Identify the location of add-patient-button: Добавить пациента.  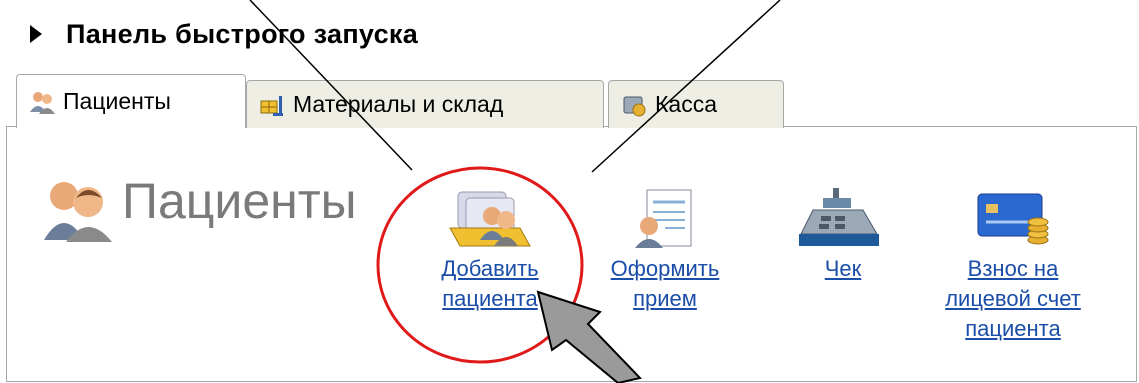
(490, 251).